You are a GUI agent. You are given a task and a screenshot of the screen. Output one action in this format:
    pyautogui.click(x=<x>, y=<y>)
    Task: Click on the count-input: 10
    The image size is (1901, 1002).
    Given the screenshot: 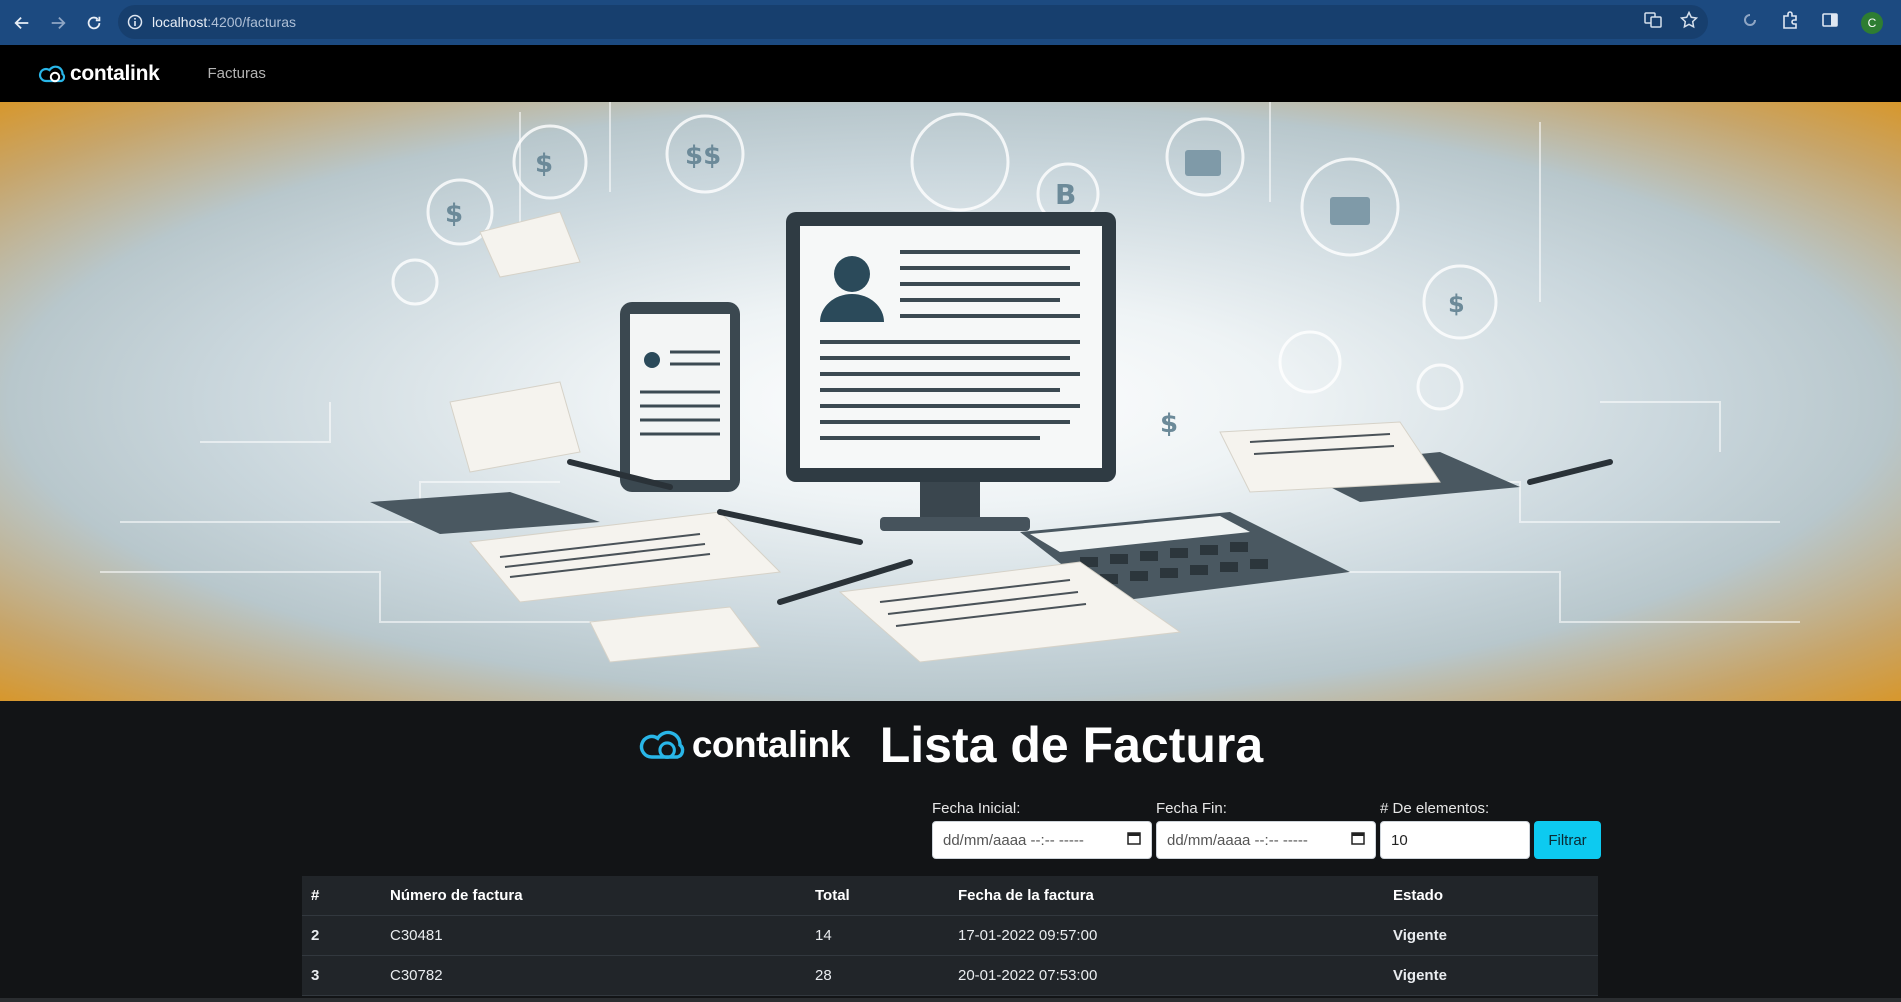 What is the action you would take?
    pyautogui.click(x=1455, y=840)
    